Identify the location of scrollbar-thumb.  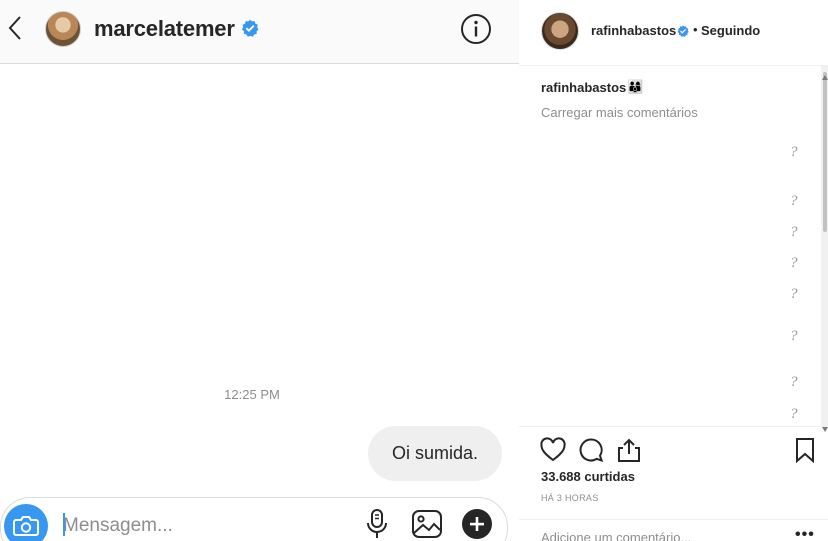
(825, 152).